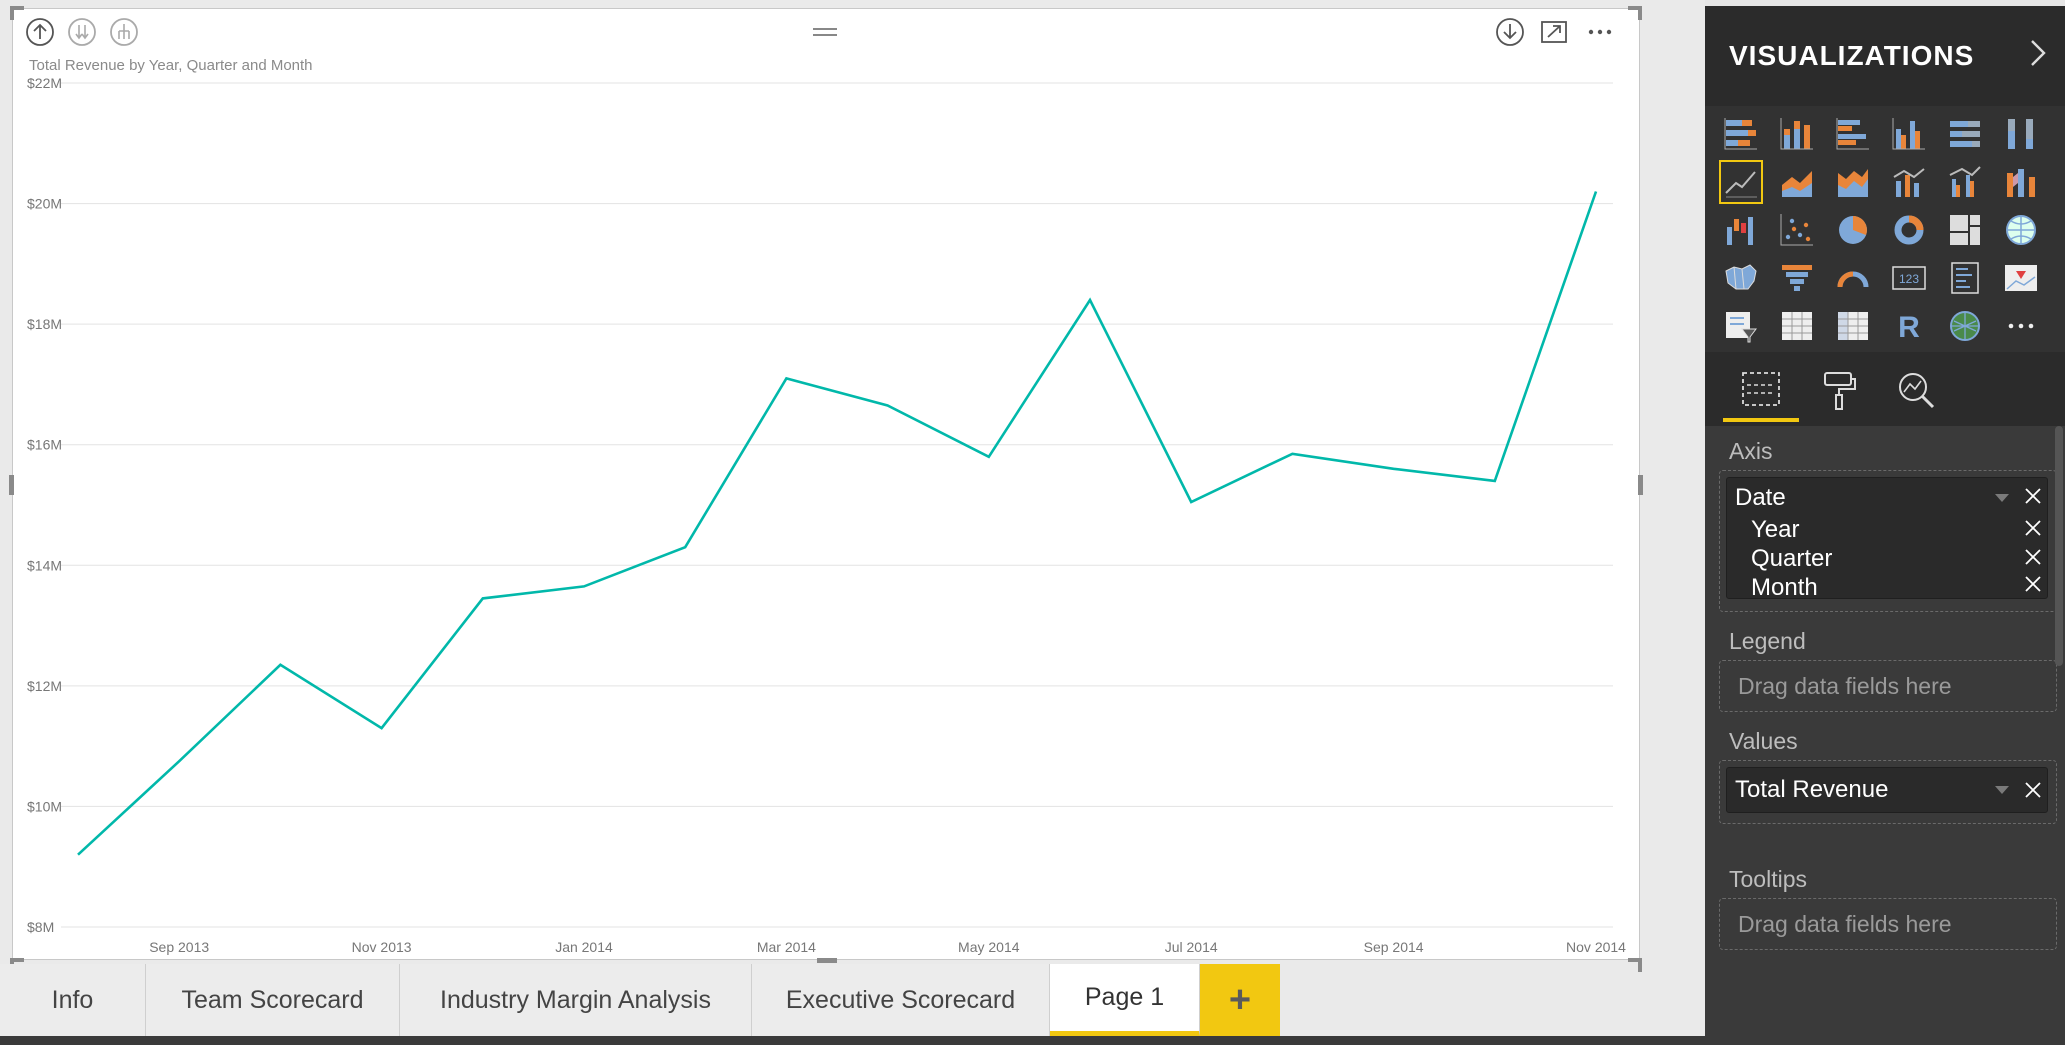 Image resolution: width=2065 pixels, height=1045 pixels. Describe the element at coordinates (273, 1000) in the screenshot. I see `tab-team-scorecard: Team Scorecard` at that location.